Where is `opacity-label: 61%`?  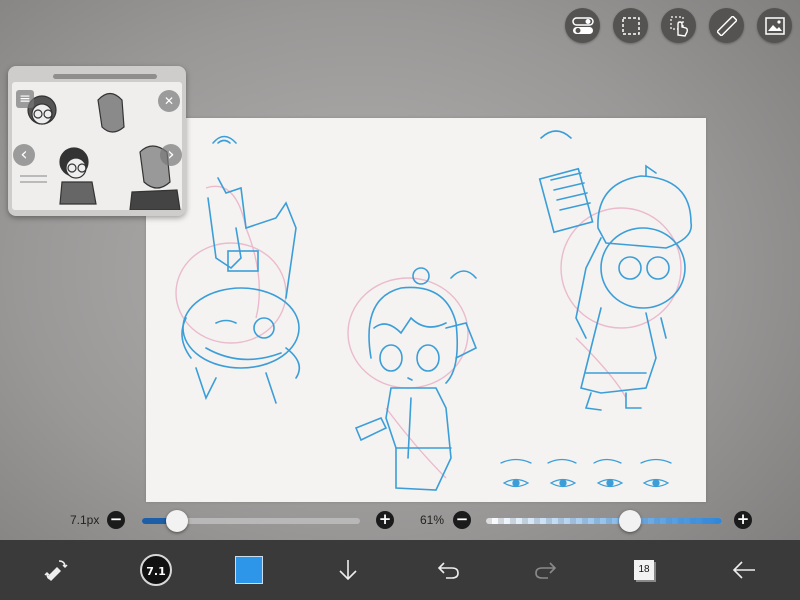
opacity-label: 61% is located at coordinates (432, 520).